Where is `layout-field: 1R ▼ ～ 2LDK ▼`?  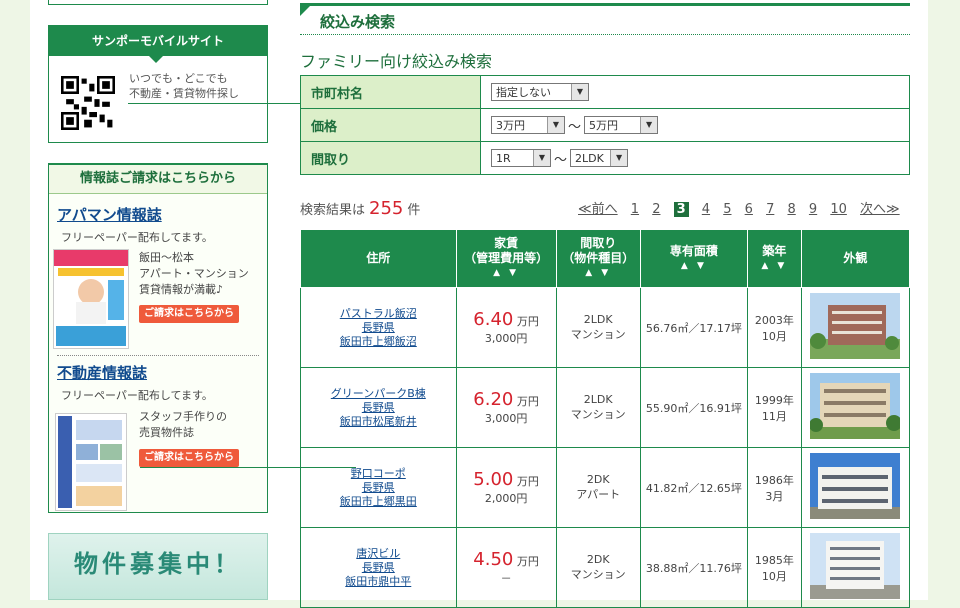 layout-field: 1R ▼ ～ 2LDK ▼ is located at coordinates (695, 158).